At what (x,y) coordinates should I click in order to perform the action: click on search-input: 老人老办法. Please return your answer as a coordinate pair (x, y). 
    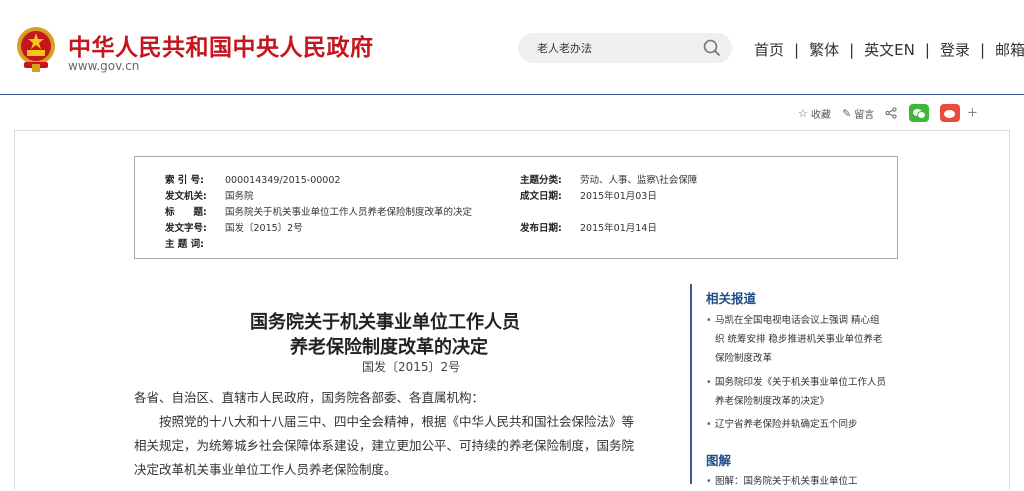
    Looking at the image, I should click on (564, 48).